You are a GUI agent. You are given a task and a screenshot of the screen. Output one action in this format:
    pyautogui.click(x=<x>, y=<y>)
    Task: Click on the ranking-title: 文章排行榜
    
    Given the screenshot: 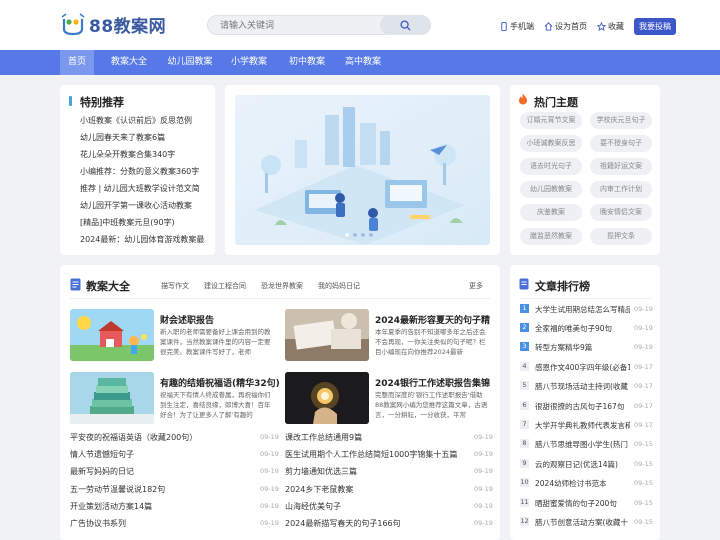 What is the action you would take?
    pyautogui.click(x=562, y=286)
    